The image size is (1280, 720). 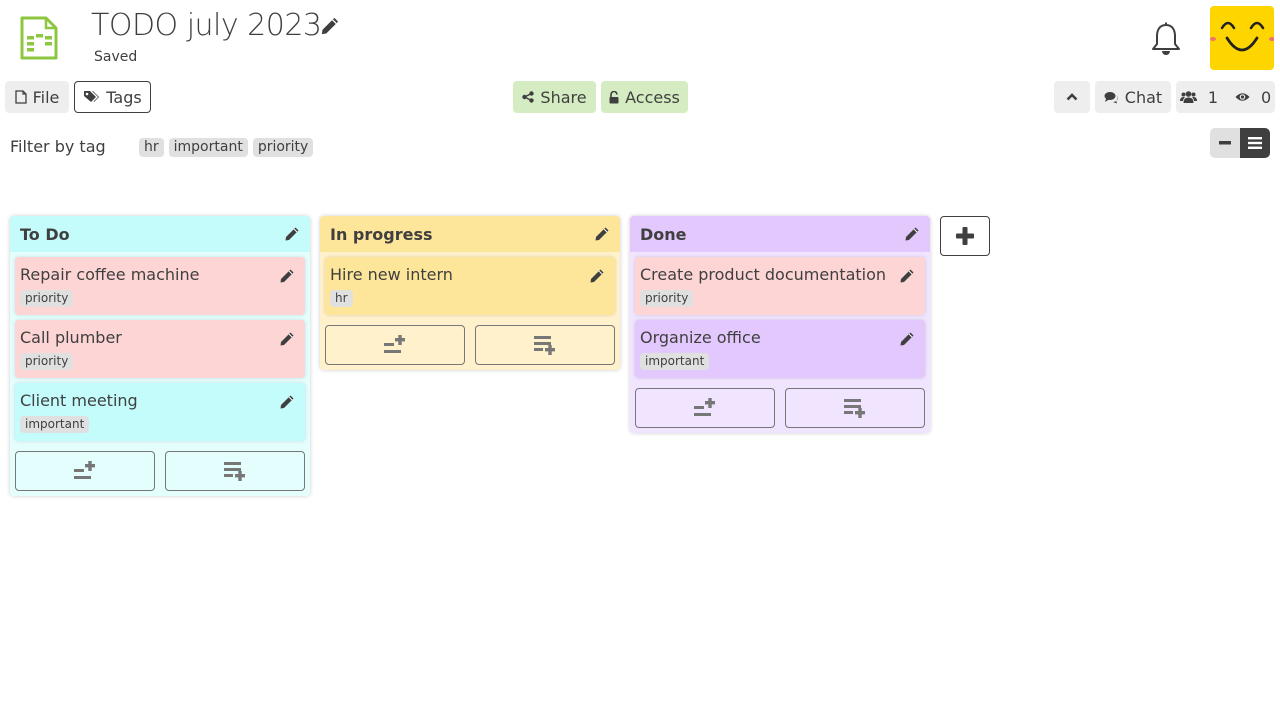 I want to click on filter-tag-priority: priority, so click(x=283, y=147).